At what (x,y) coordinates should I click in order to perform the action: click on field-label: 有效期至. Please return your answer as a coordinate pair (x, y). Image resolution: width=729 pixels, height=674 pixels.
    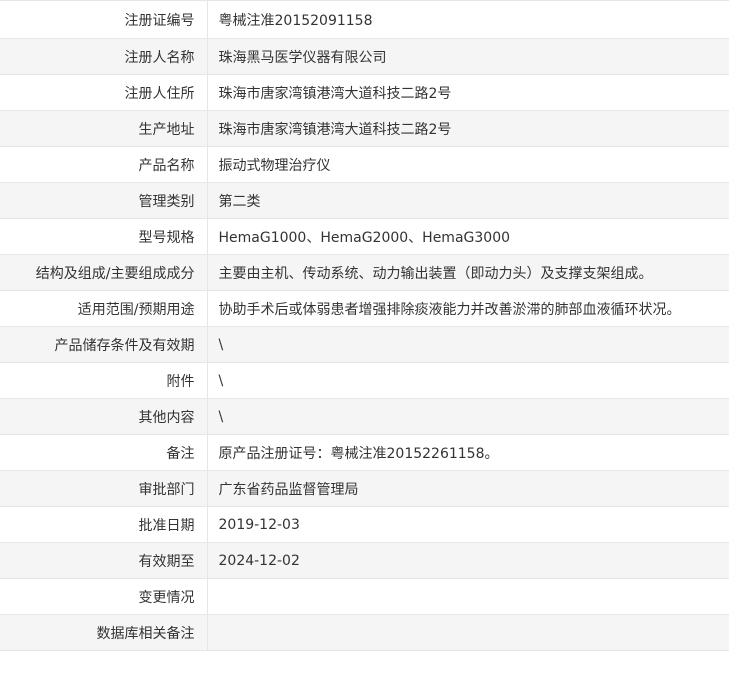
    Looking at the image, I should click on (104, 560).